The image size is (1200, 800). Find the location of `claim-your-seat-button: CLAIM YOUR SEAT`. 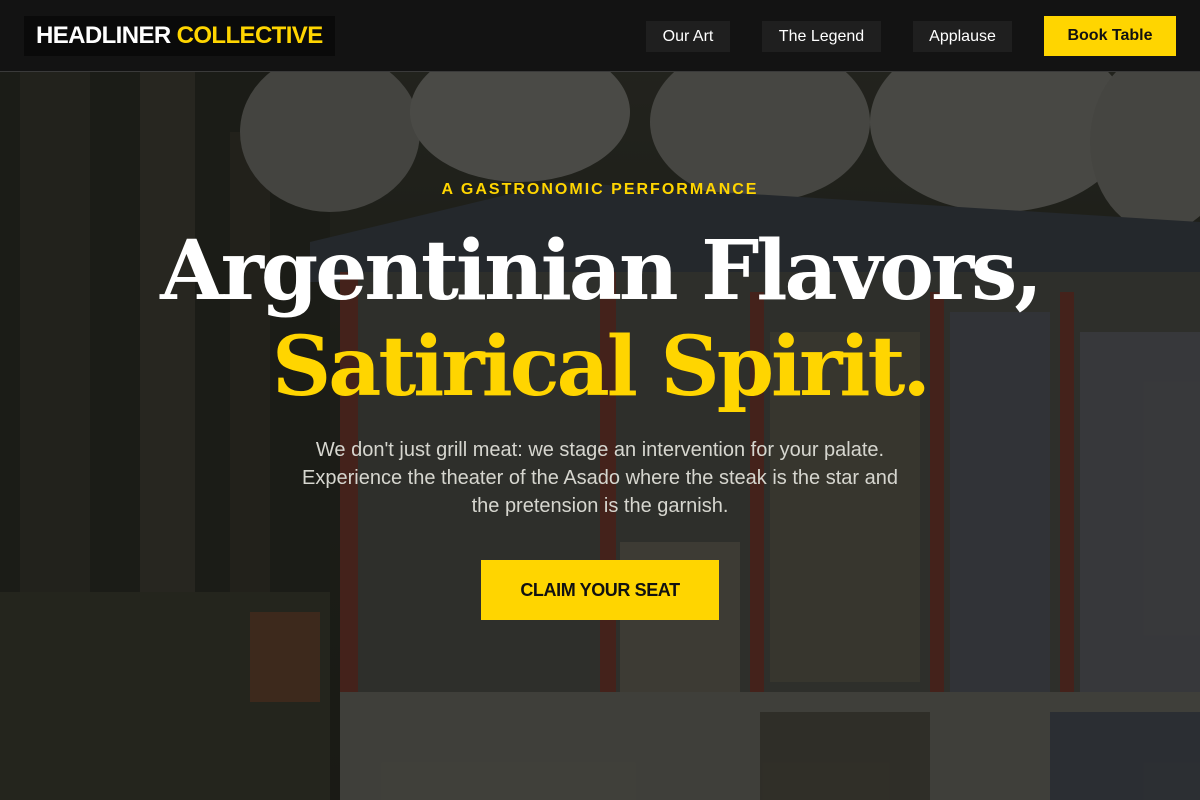

claim-your-seat-button: CLAIM YOUR SEAT is located at coordinates (600, 590).